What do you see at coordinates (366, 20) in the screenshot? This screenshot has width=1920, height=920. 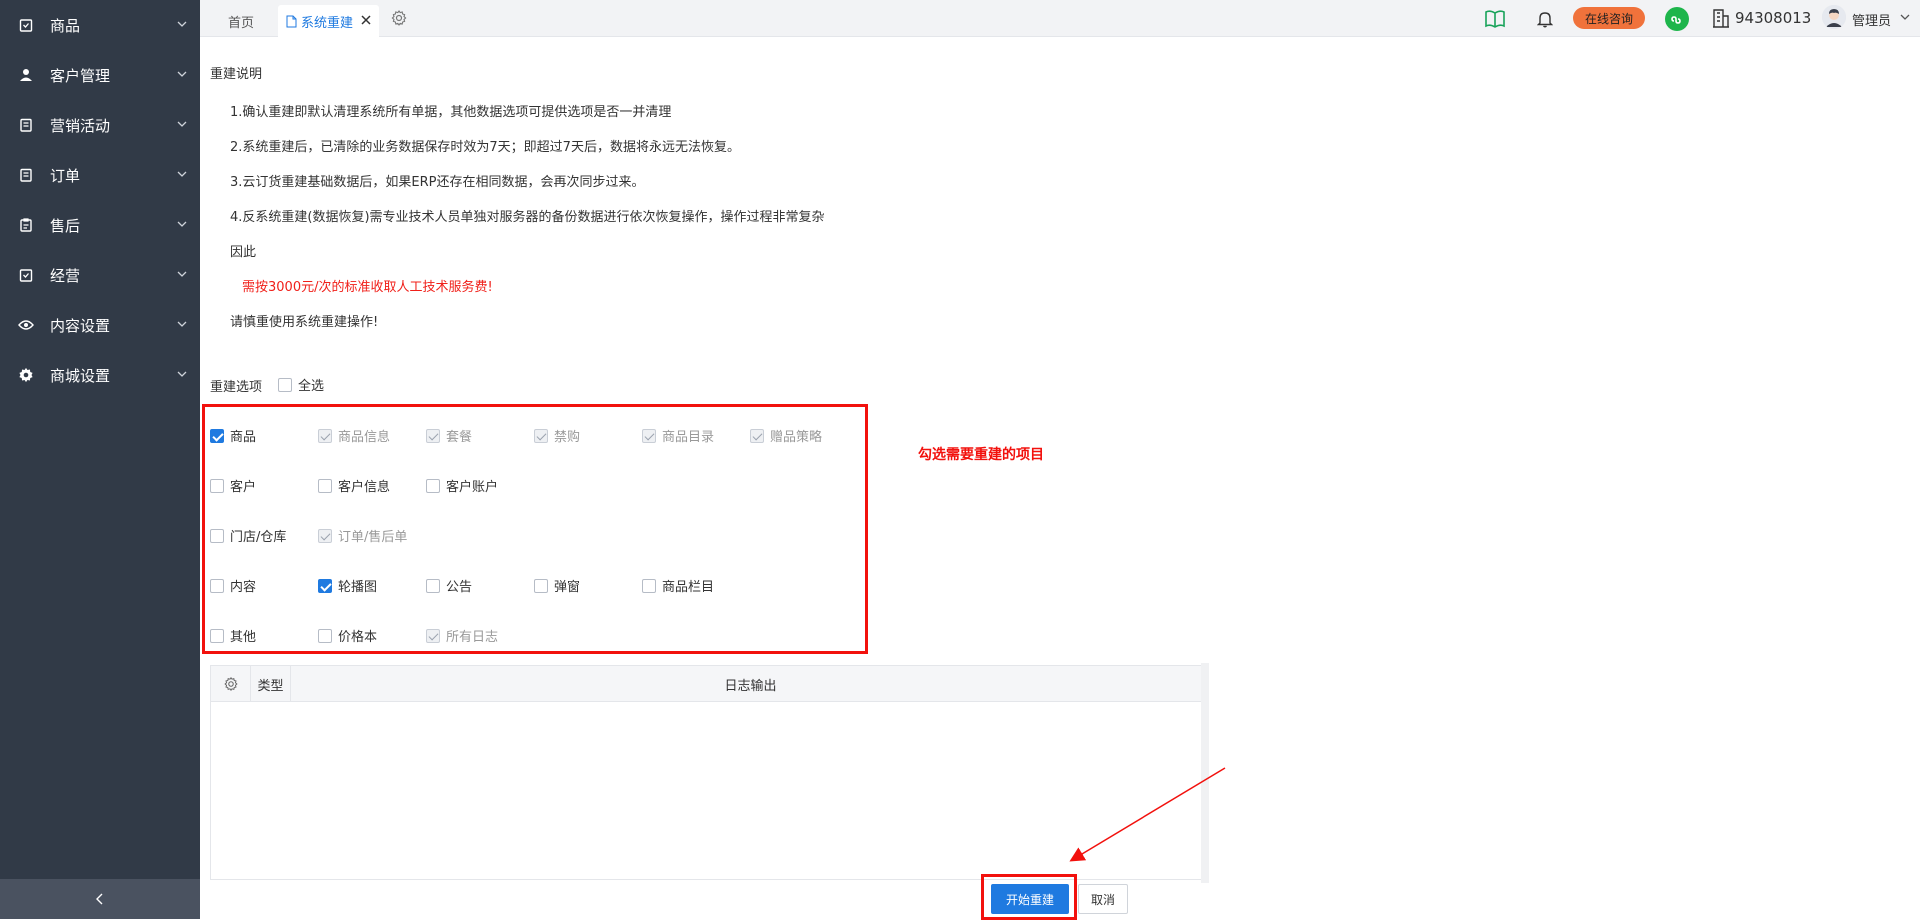 I see `close-icon` at bounding box center [366, 20].